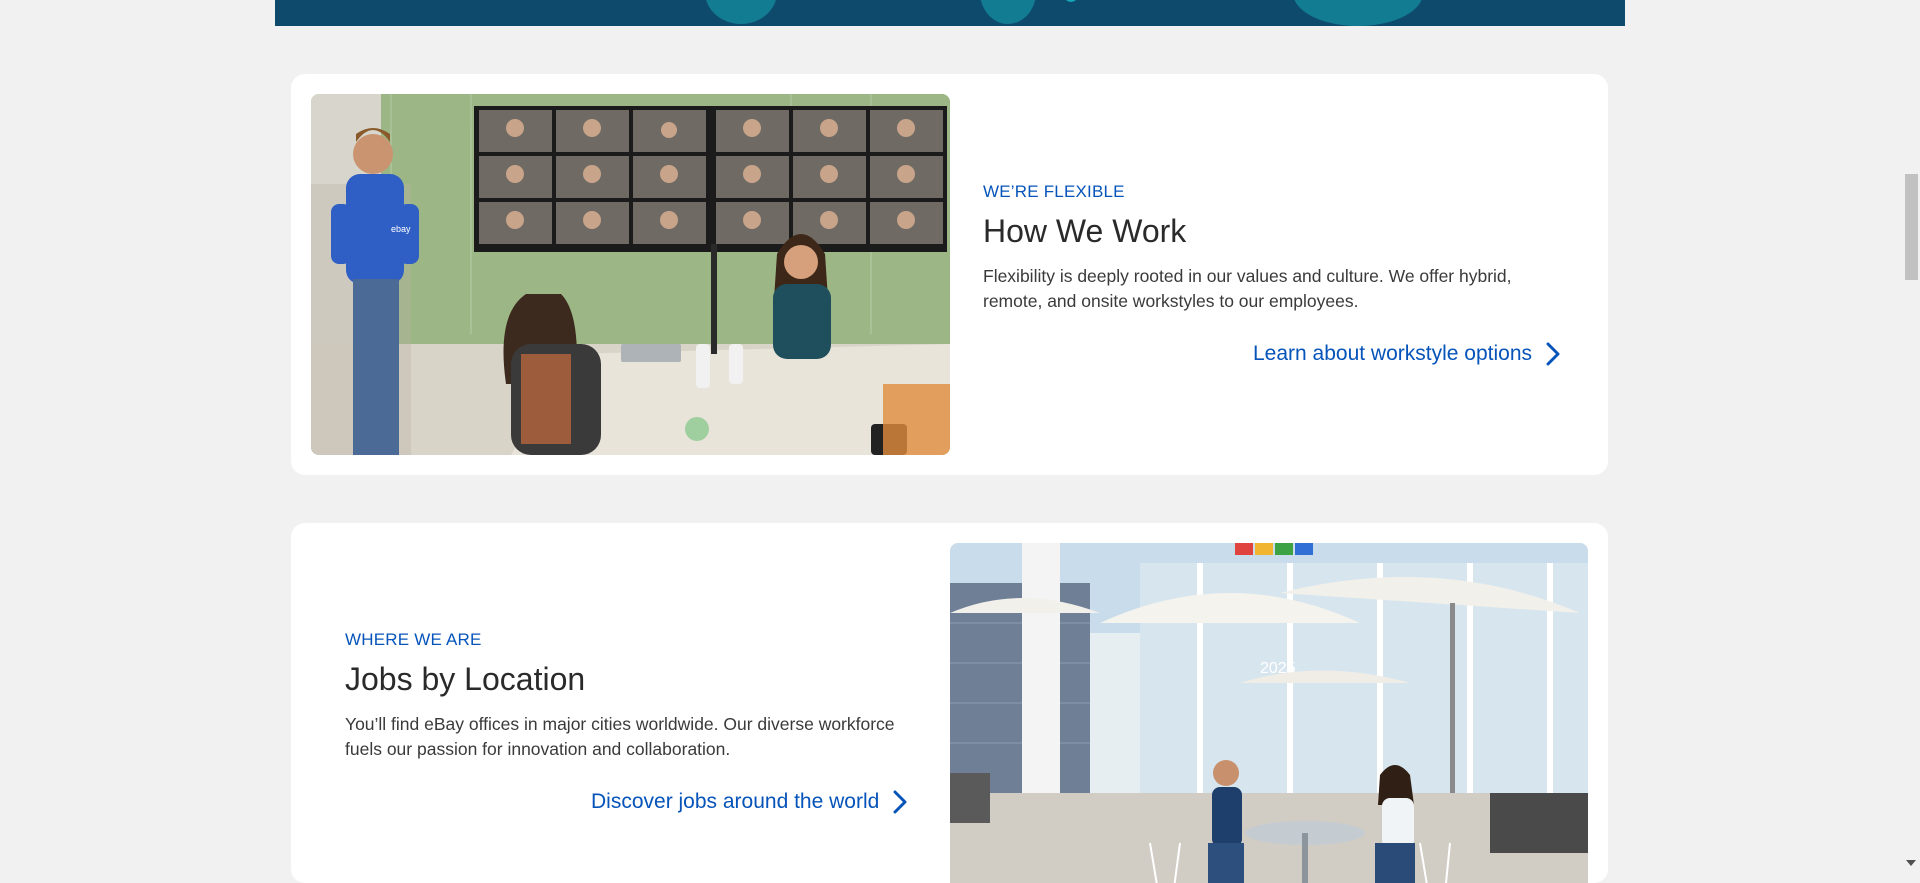 This screenshot has width=1920, height=883. What do you see at coordinates (413, 639) in the screenshot?
I see `section-eyebrow: WHERE WE ARE` at bounding box center [413, 639].